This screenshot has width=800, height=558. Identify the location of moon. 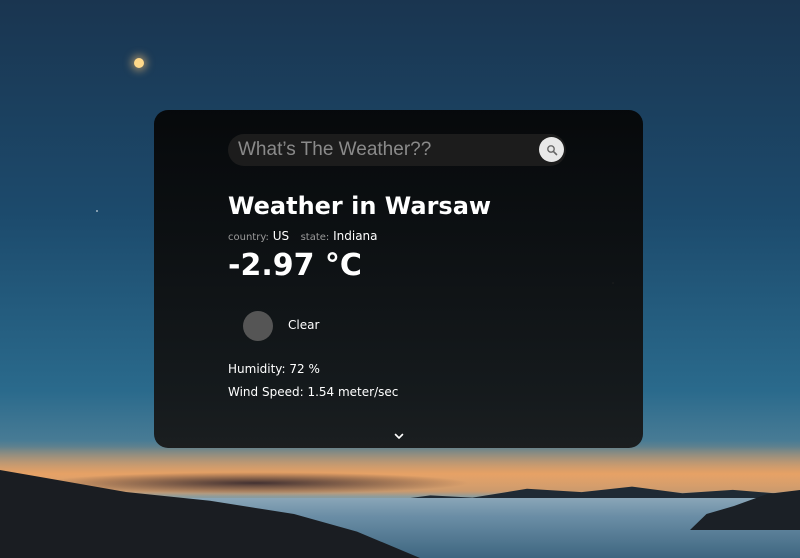
(139, 63).